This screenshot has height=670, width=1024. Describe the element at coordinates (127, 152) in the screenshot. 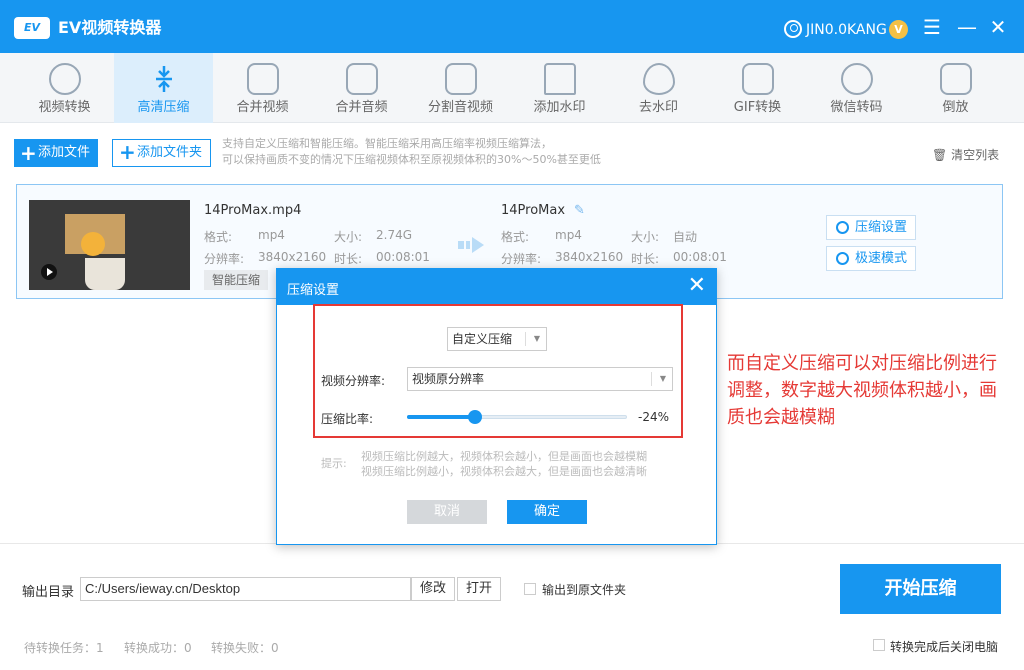

I see `plus-icon: +` at that location.